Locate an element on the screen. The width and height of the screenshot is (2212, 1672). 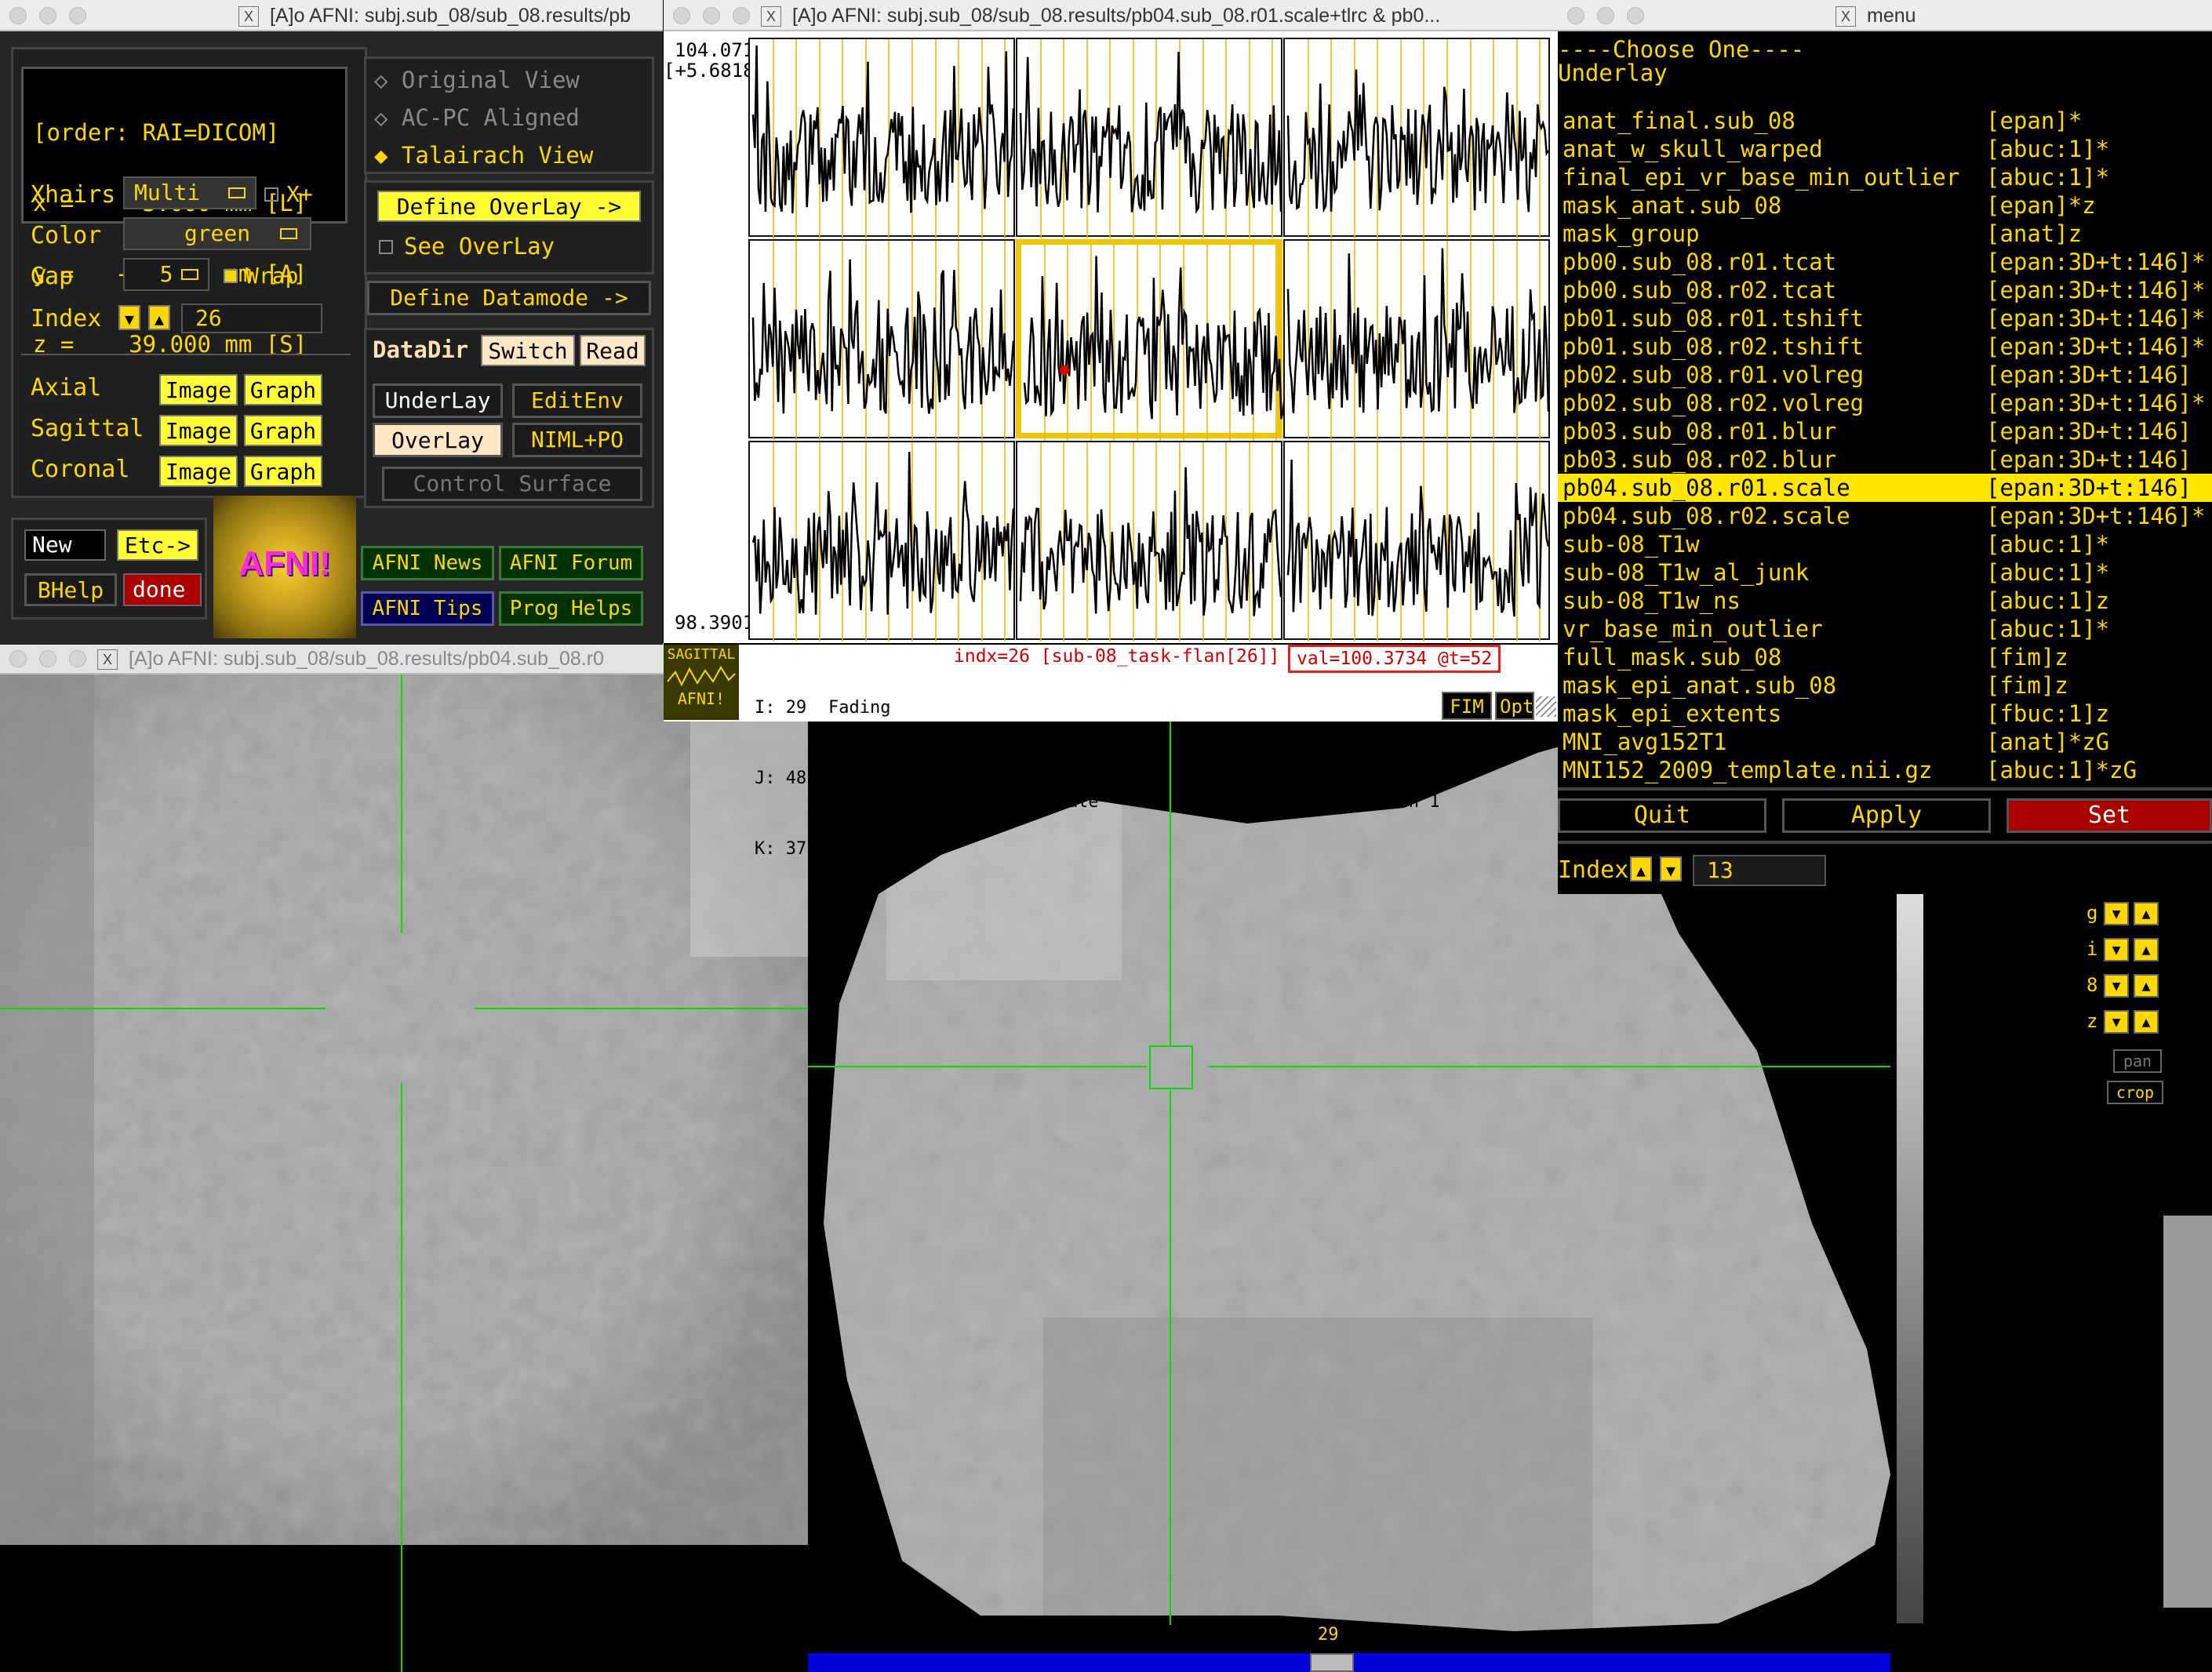
quit-button: Quit is located at coordinates (1662, 815).